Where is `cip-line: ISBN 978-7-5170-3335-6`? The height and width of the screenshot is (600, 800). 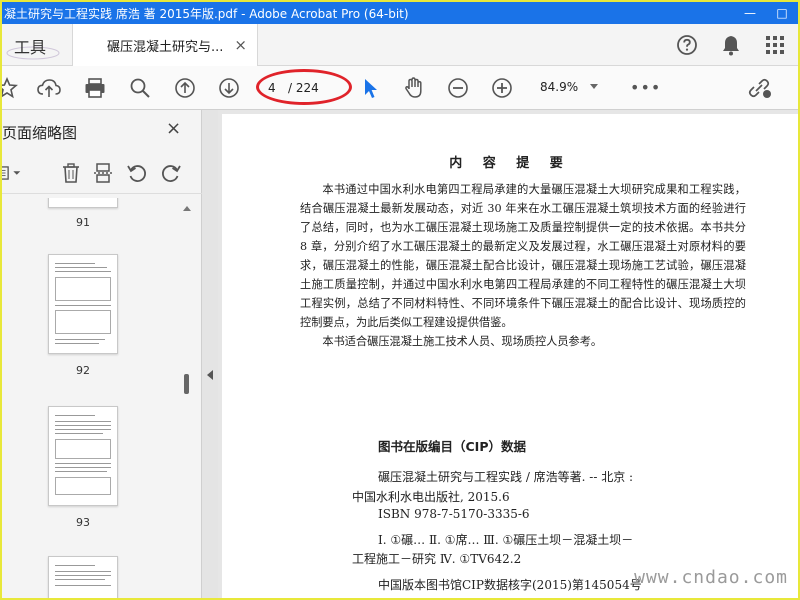 cip-line: ISBN 978-7-5170-3335-6 is located at coordinates (454, 514).